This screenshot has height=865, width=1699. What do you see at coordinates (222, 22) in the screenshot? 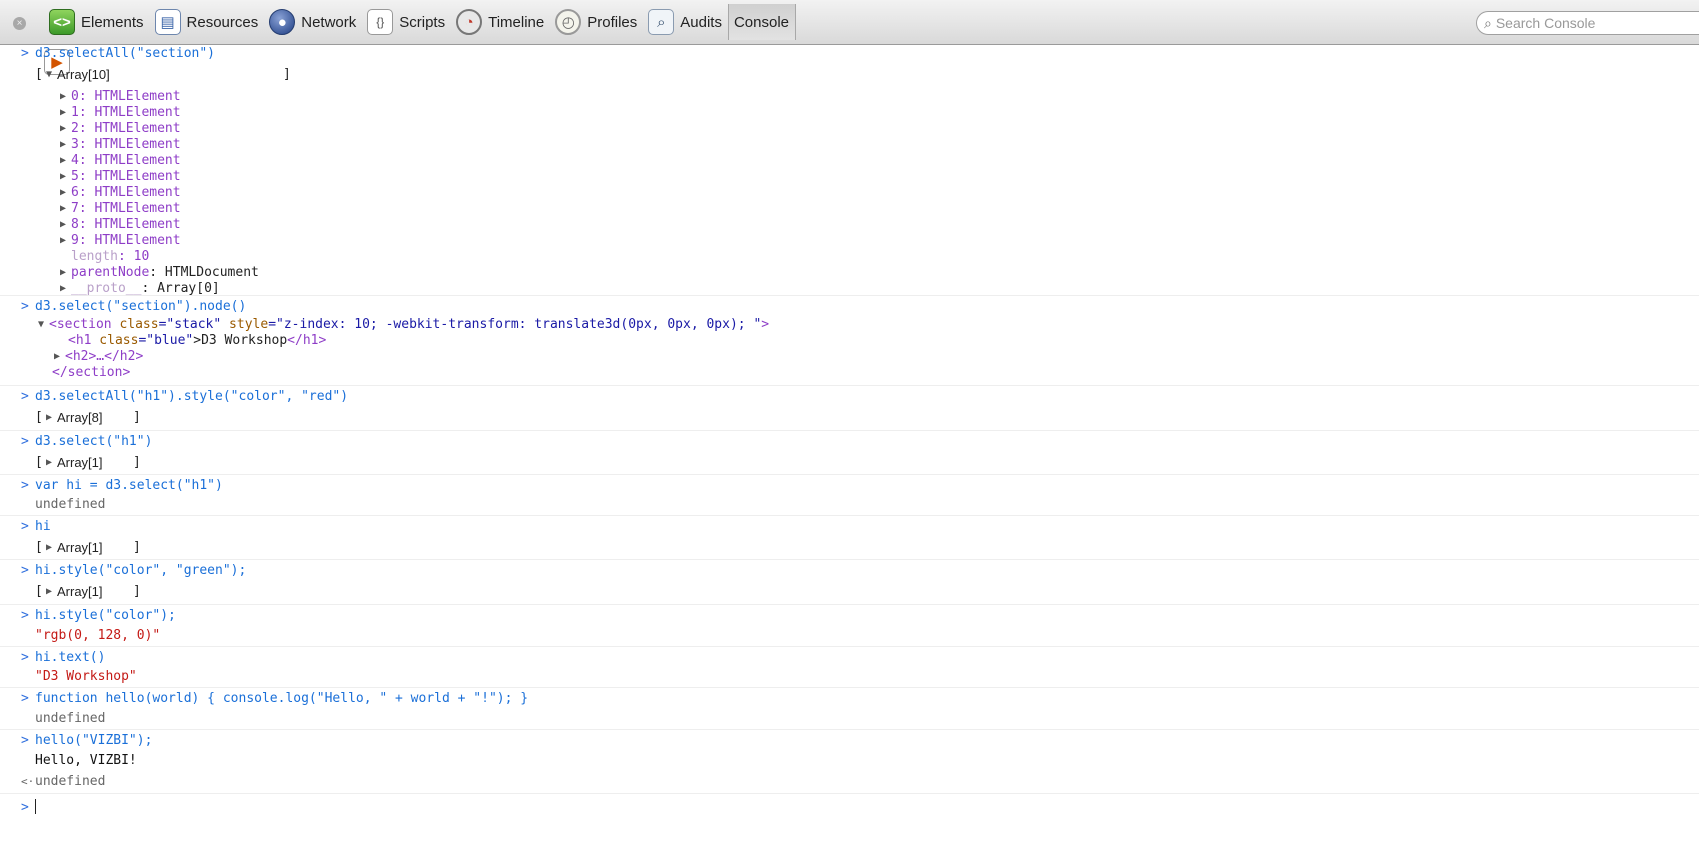
I see `tab-label: Resources` at bounding box center [222, 22].